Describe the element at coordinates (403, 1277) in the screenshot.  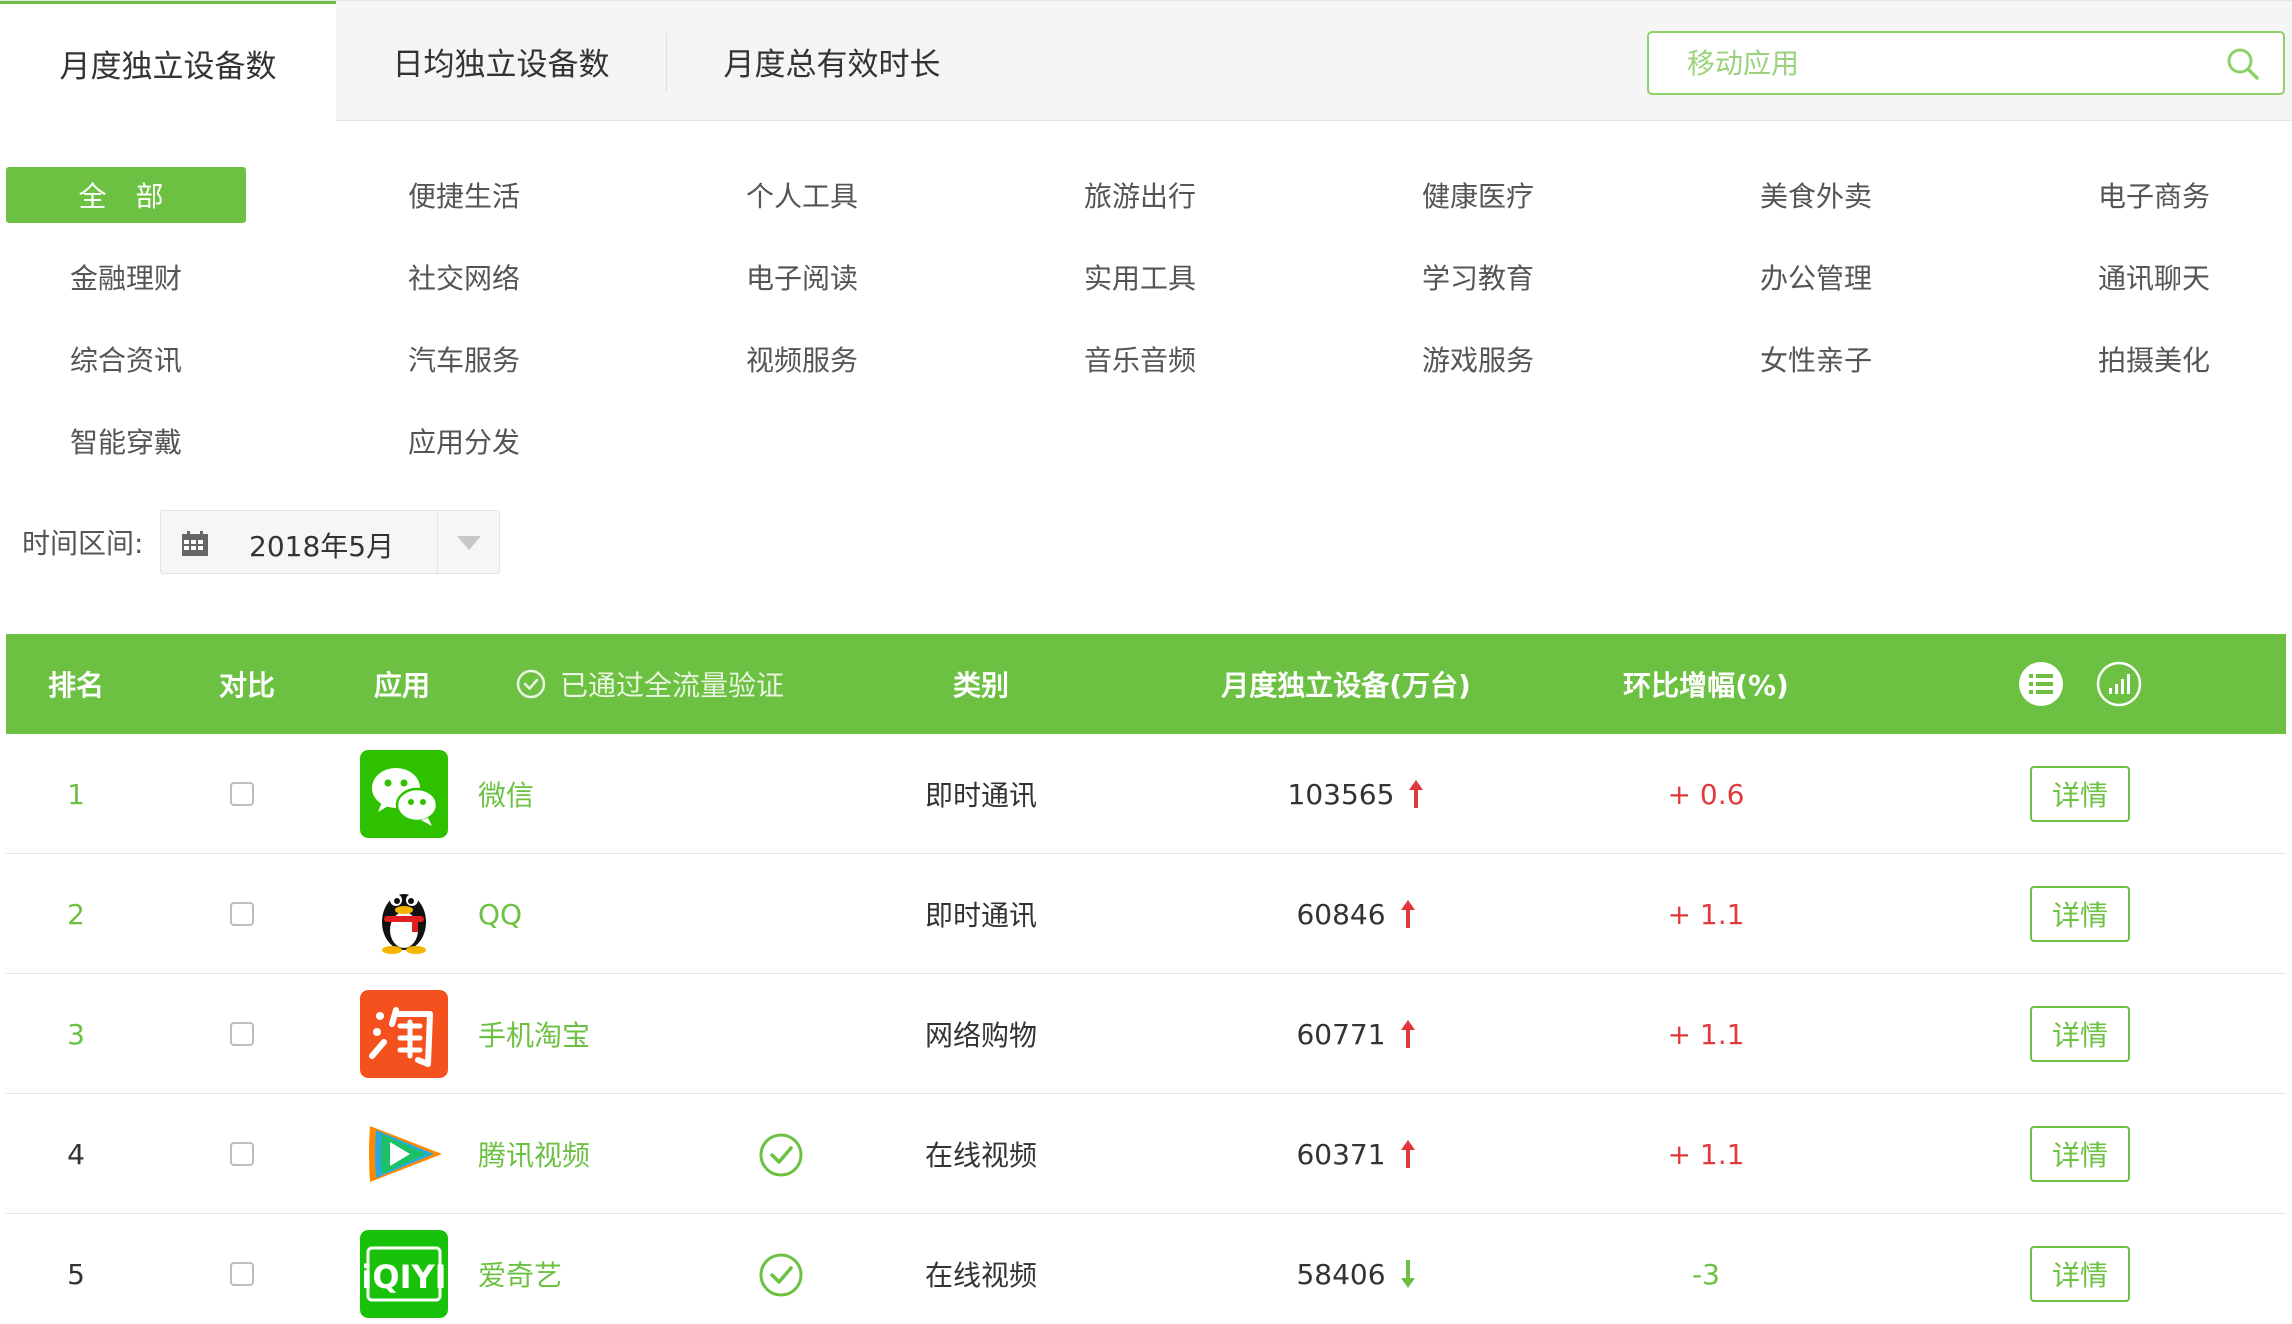
I see `svg-text: iQIYI` at that location.